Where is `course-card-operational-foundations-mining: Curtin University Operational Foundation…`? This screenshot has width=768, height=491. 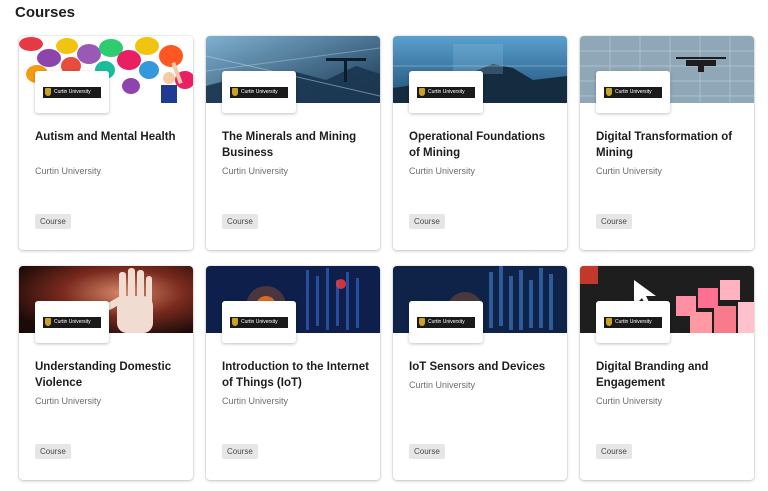
course-card-operational-foundations-mining: Curtin University Operational Foundation… is located at coordinates (480, 143).